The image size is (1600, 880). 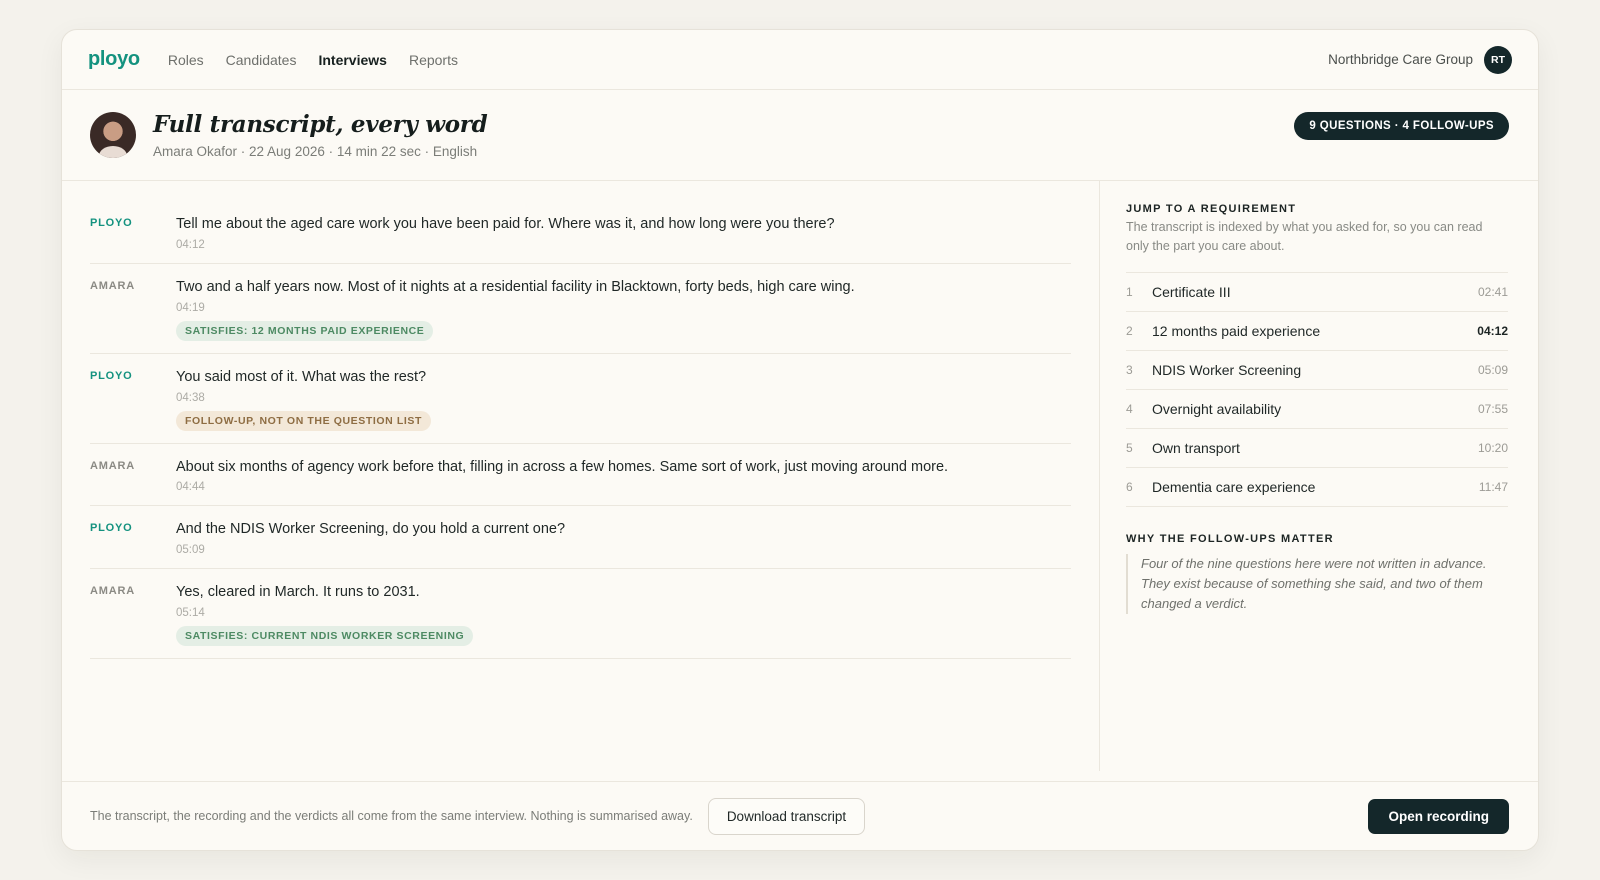 I want to click on turn-timestamp: 05:09, so click(x=623, y=550).